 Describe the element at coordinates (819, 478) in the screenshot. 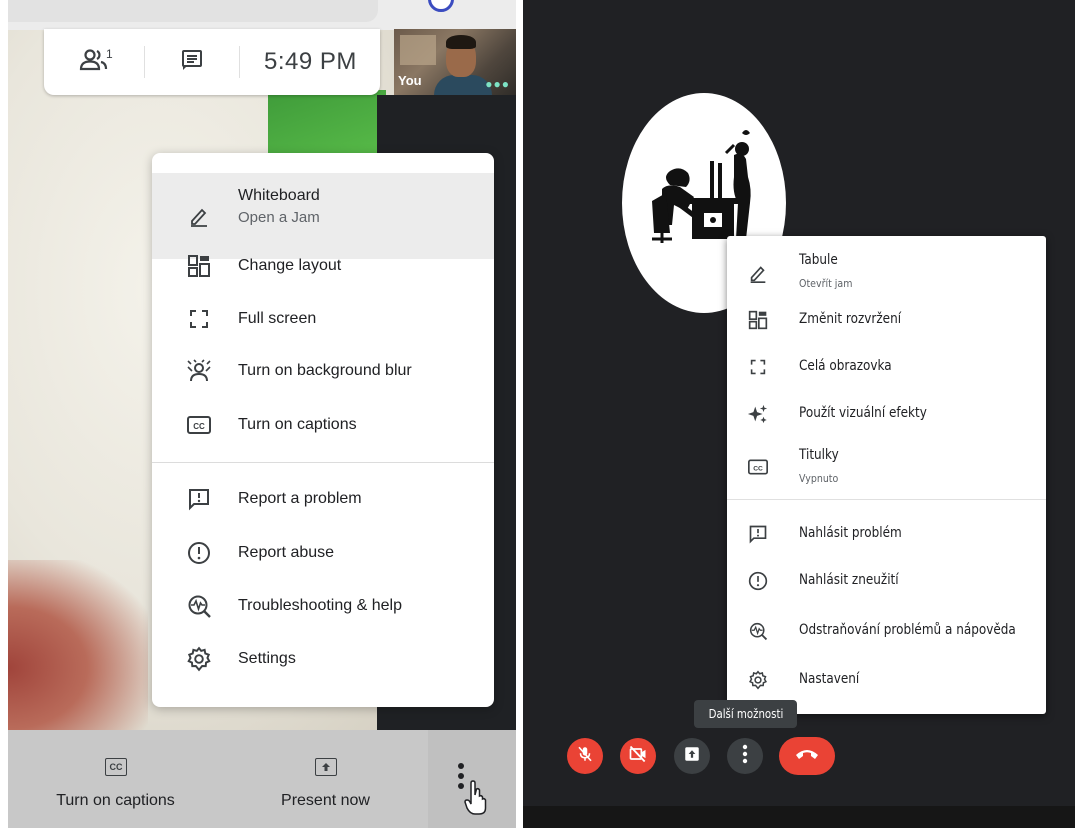

I see `menu-item-sublabel: Vypnuto` at that location.